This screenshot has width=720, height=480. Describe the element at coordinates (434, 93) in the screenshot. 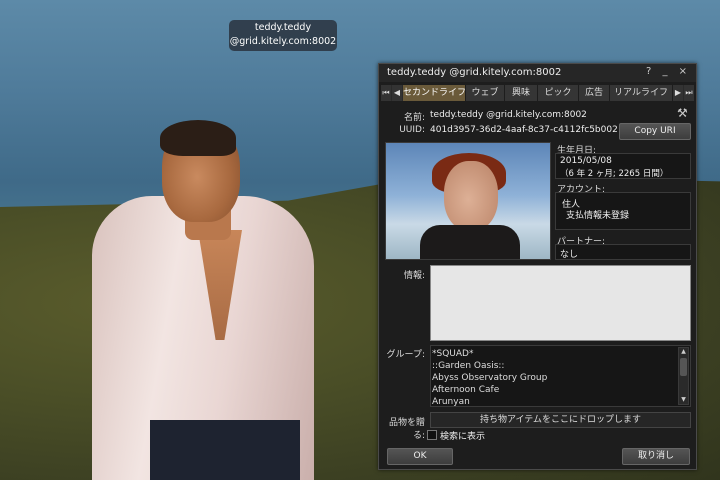

I see `tab-second-life: セカンドライフ` at that location.